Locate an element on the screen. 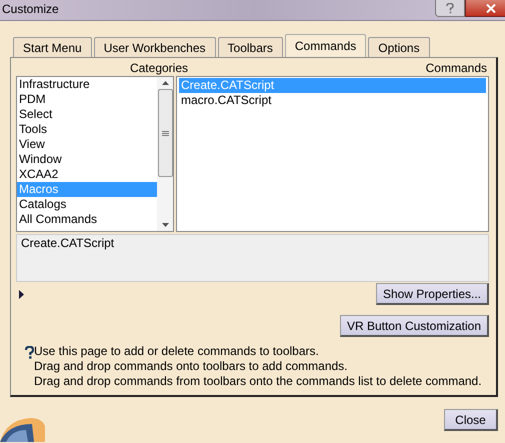 This screenshot has height=443, width=505. scroll-thumb is located at coordinates (165, 133).